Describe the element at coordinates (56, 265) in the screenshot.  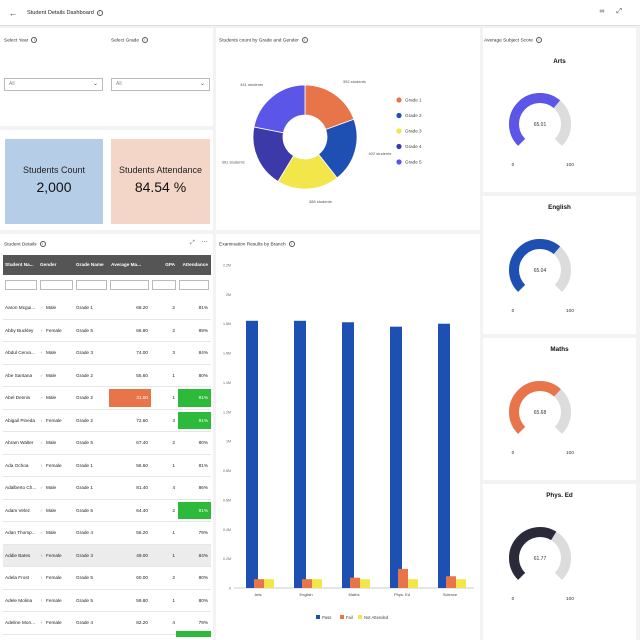
I see `column-header: Gender` at that location.